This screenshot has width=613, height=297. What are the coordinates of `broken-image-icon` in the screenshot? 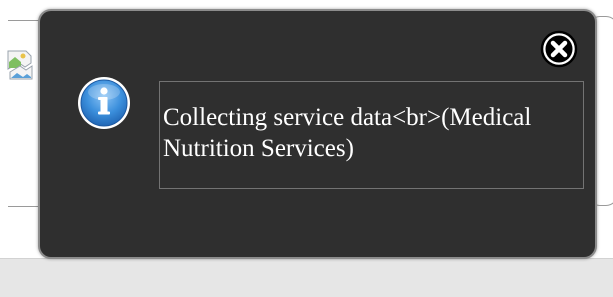 It's located at (23, 65).